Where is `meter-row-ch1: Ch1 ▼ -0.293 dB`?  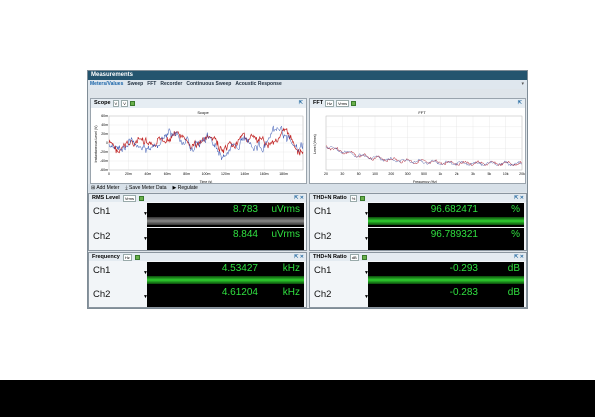
meter-row-ch1: Ch1 ▼ -0.293 dB is located at coordinates (418, 274).